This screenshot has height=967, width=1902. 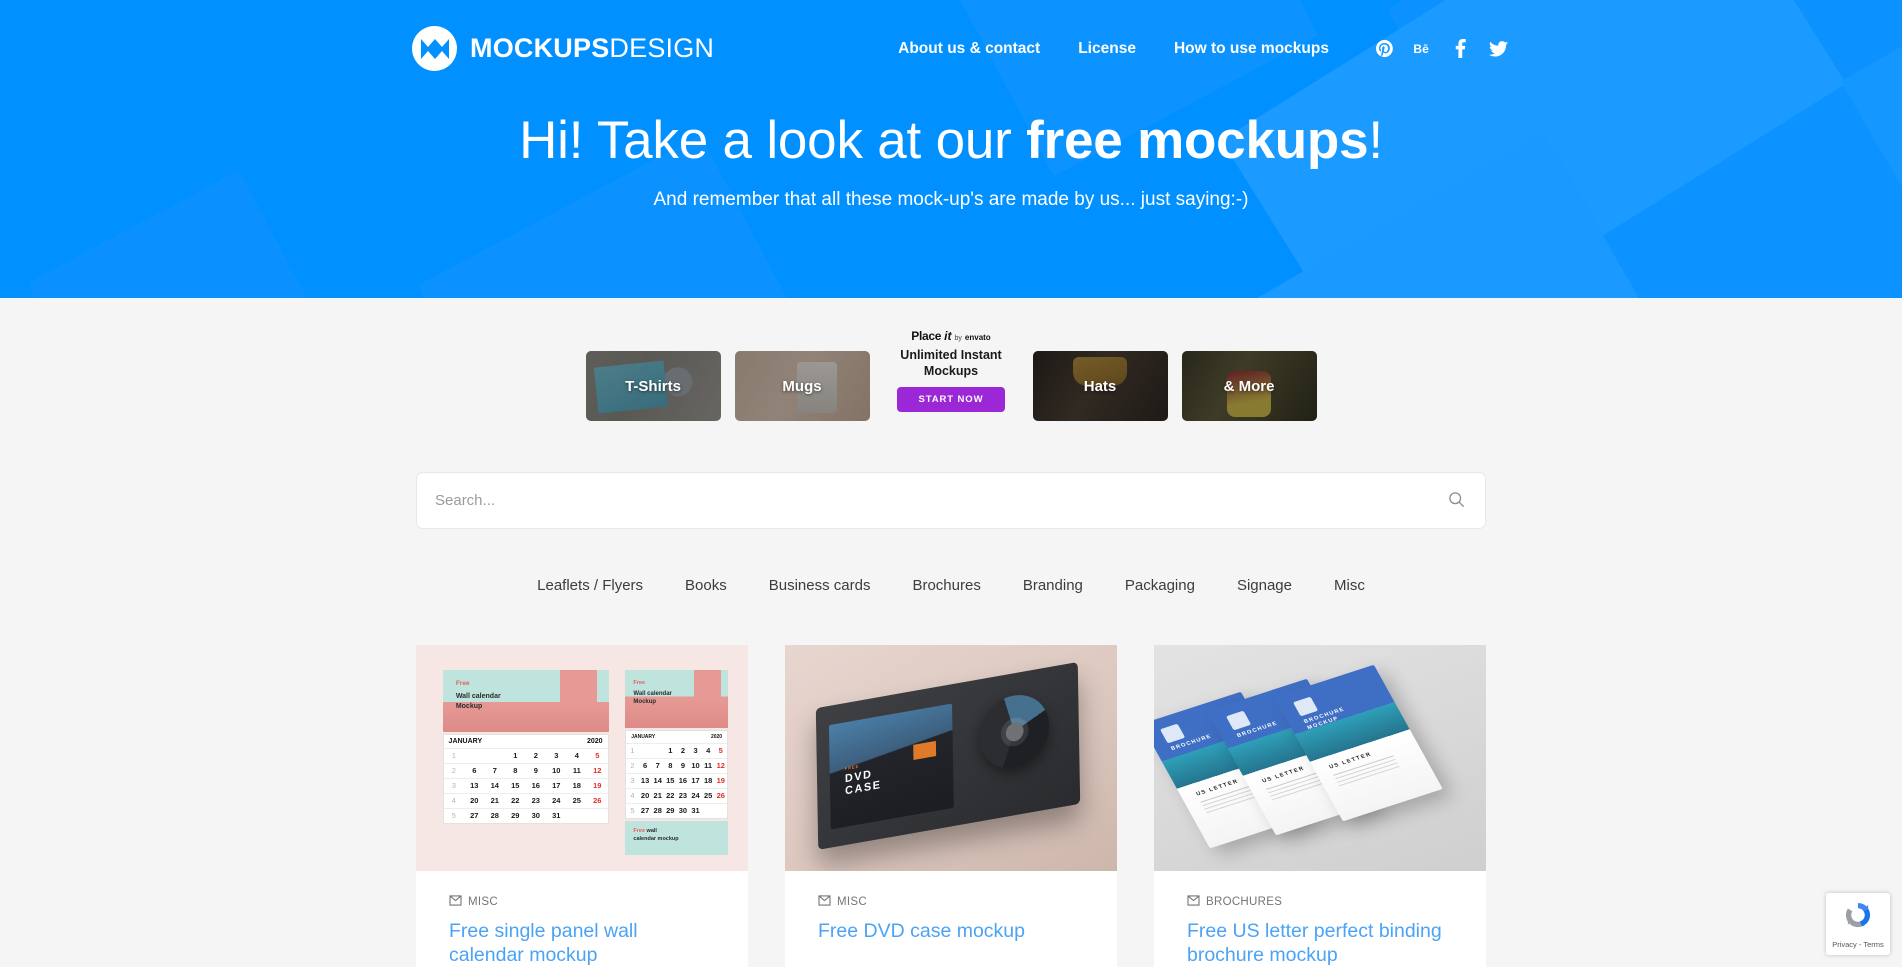 I want to click on calendar-footer-free: Free, so click(x=639, y=831).